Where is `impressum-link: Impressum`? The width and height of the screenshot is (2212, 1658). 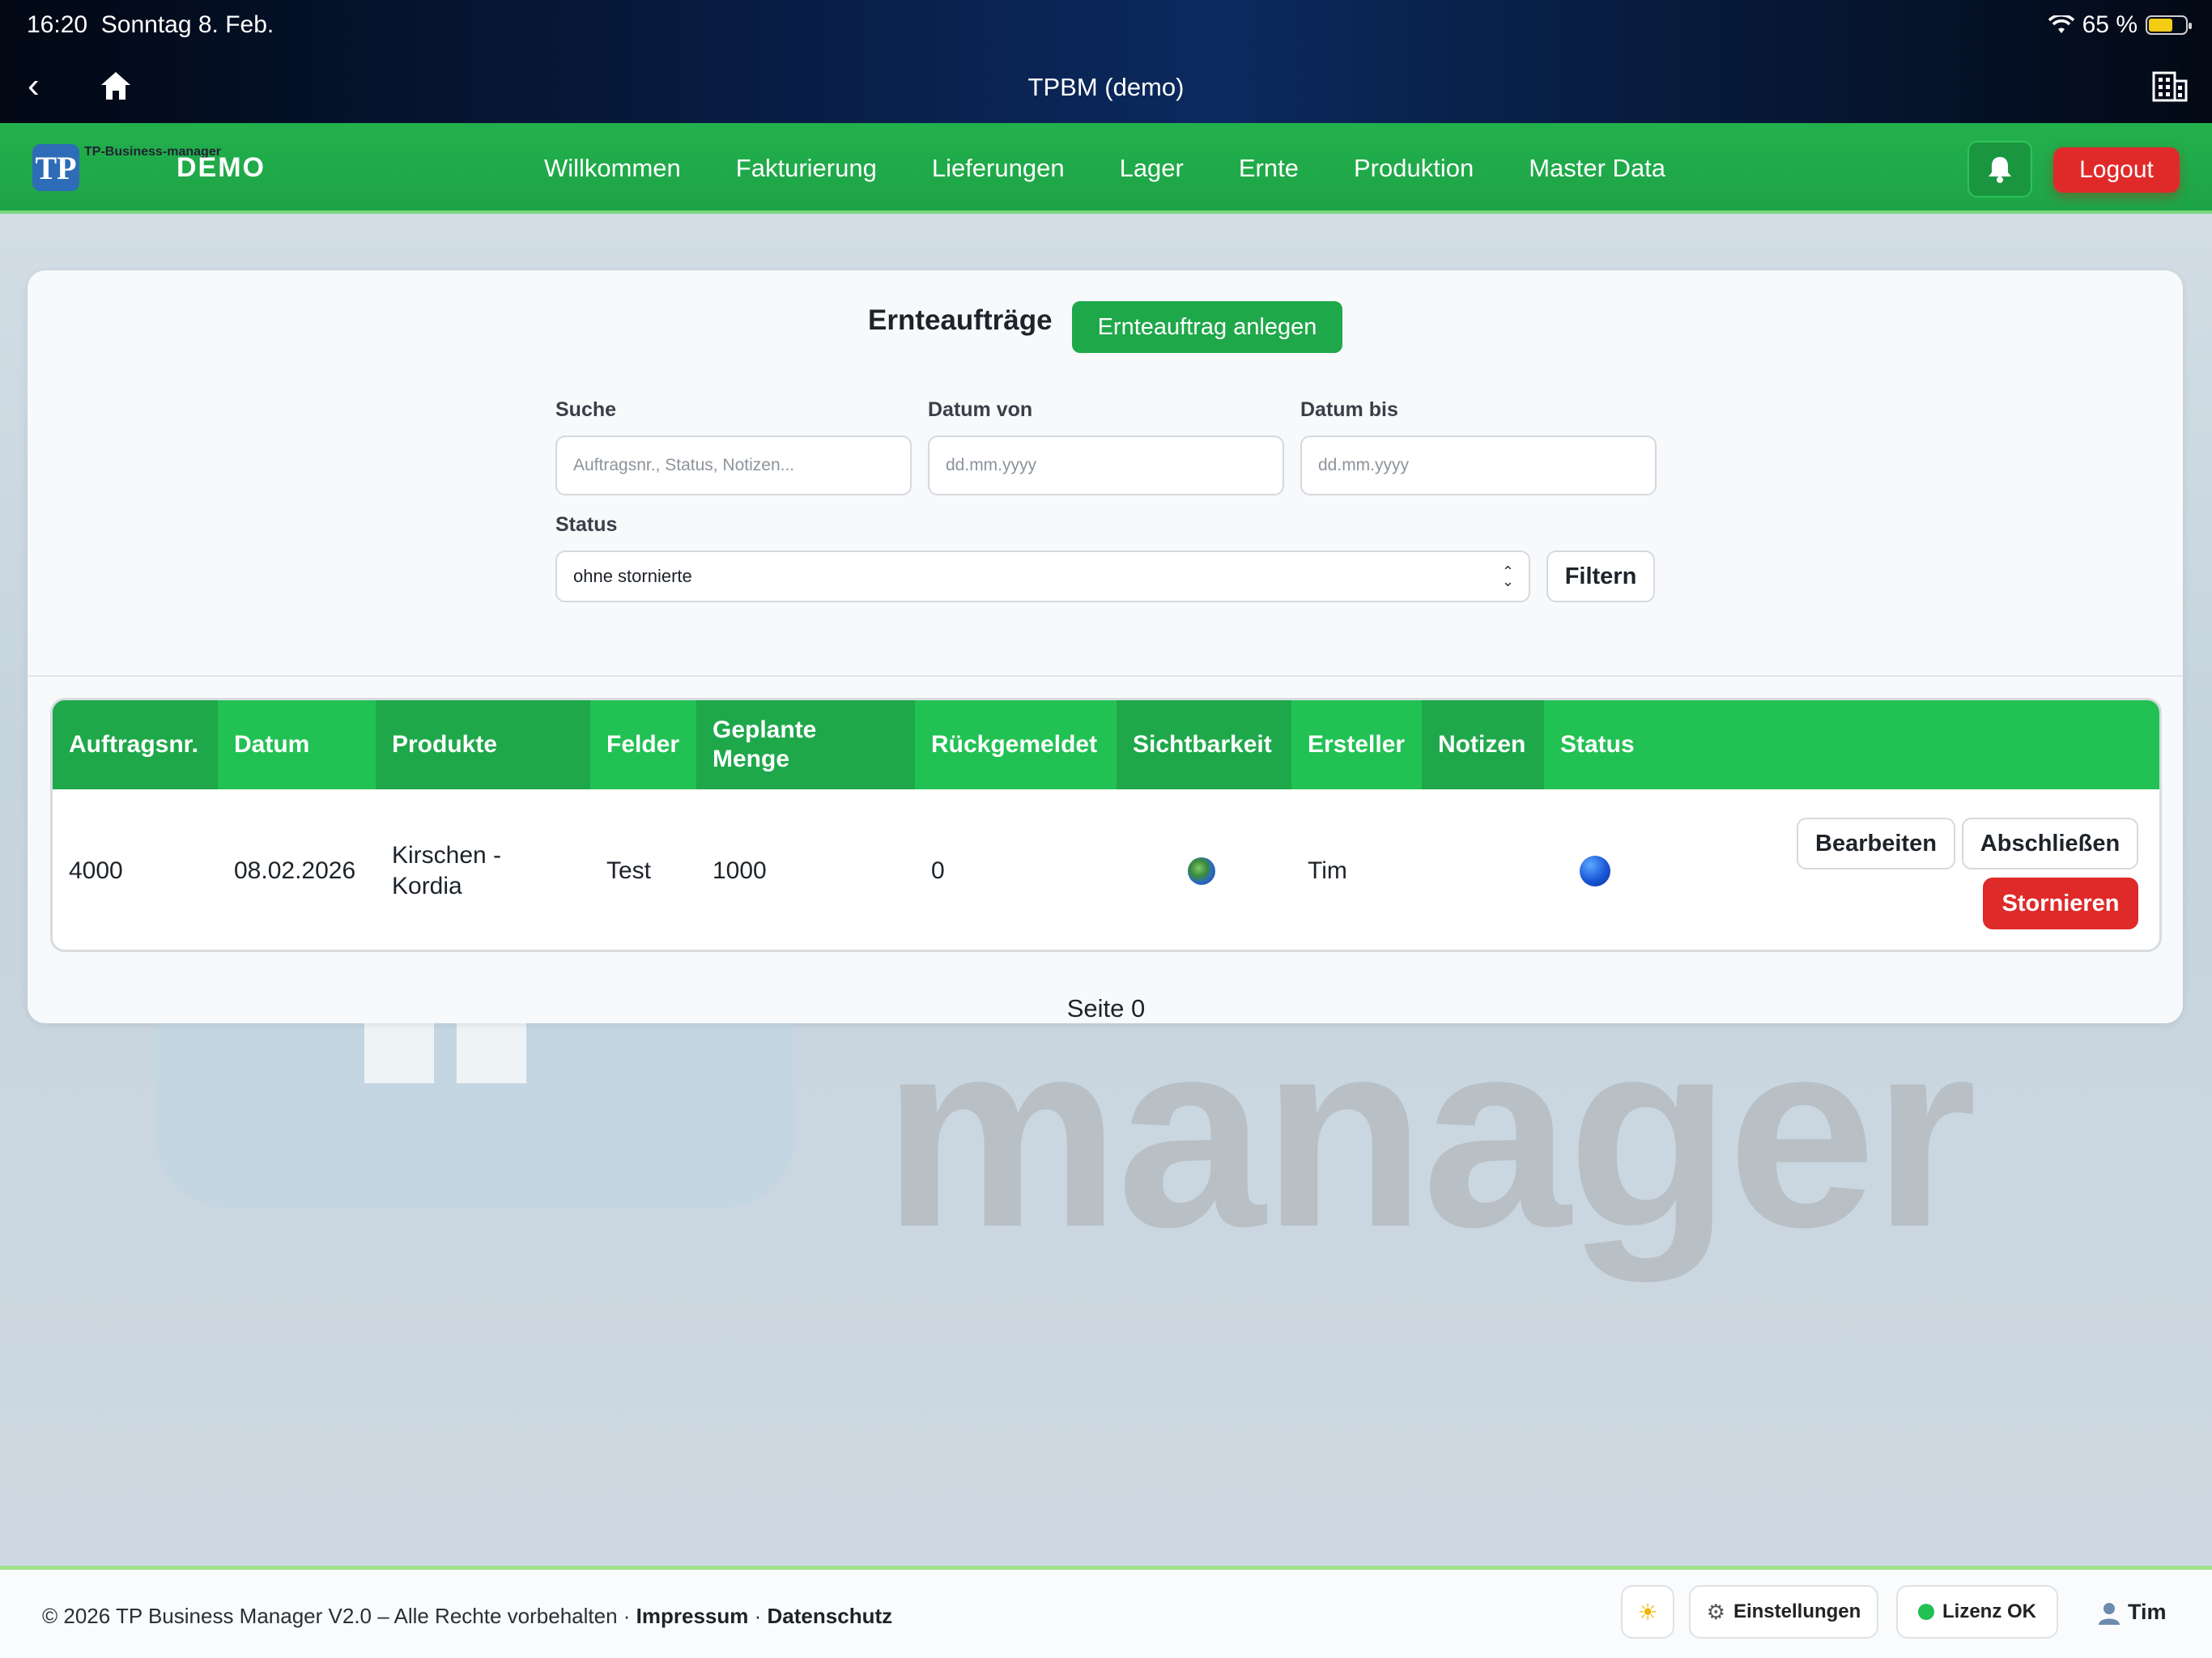 impressum-link: Impressum is located at coordinates (693, 1616).